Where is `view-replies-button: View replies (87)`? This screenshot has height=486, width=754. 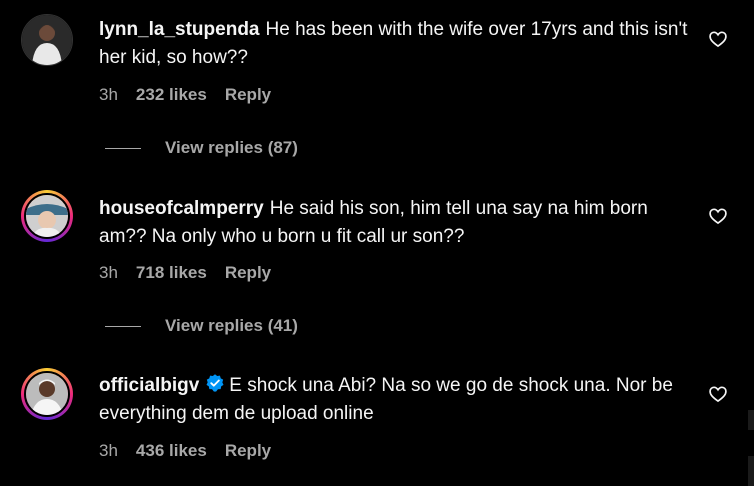
view-replies-button: View replies (87) is located at coordinates (201, 148).